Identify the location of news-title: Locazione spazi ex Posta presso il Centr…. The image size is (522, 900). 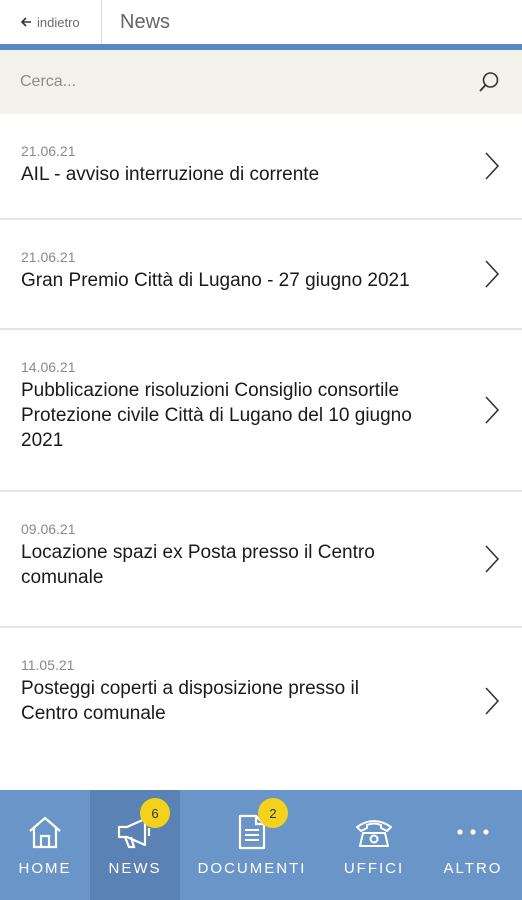
(198, 565).